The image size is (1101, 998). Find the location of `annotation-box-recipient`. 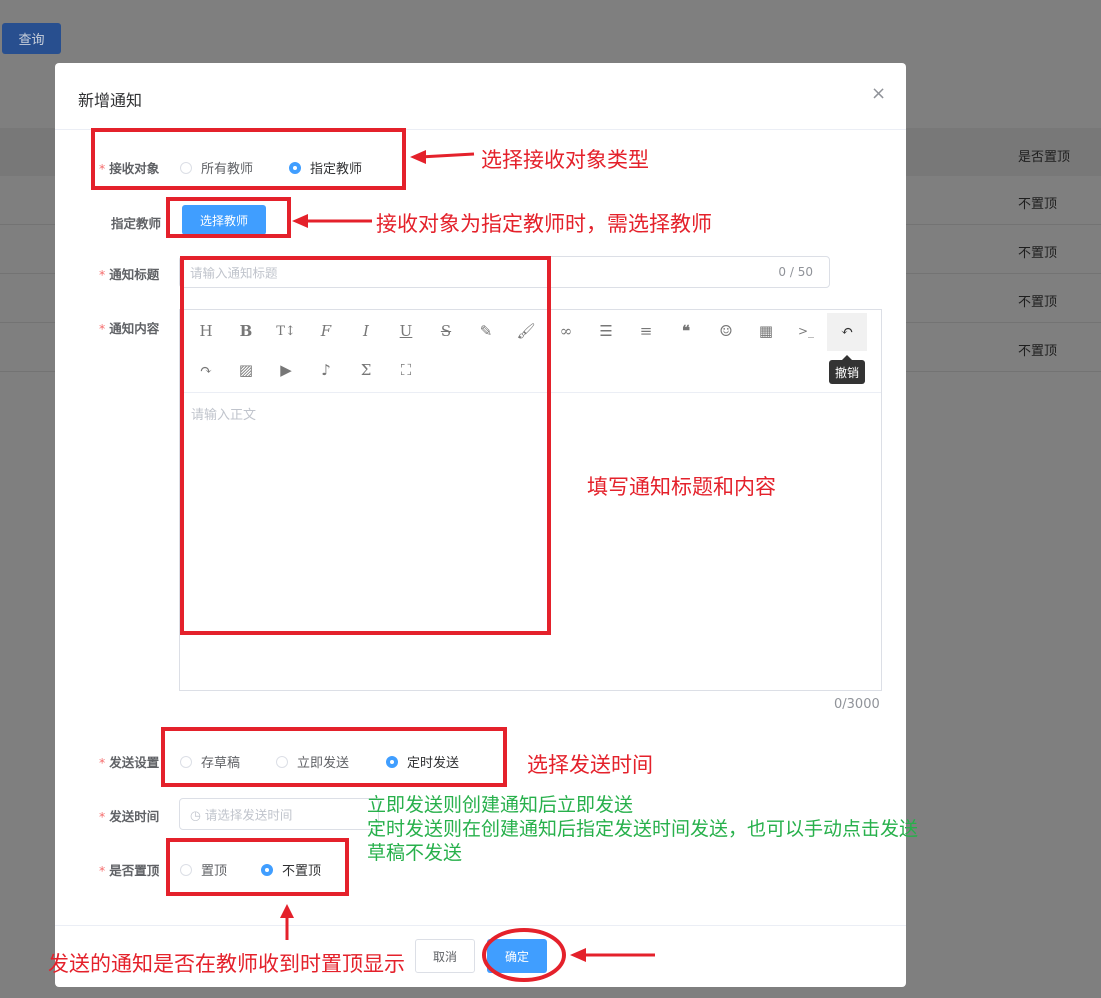

annotation-box-recipient is located at coordinates (248, 159).